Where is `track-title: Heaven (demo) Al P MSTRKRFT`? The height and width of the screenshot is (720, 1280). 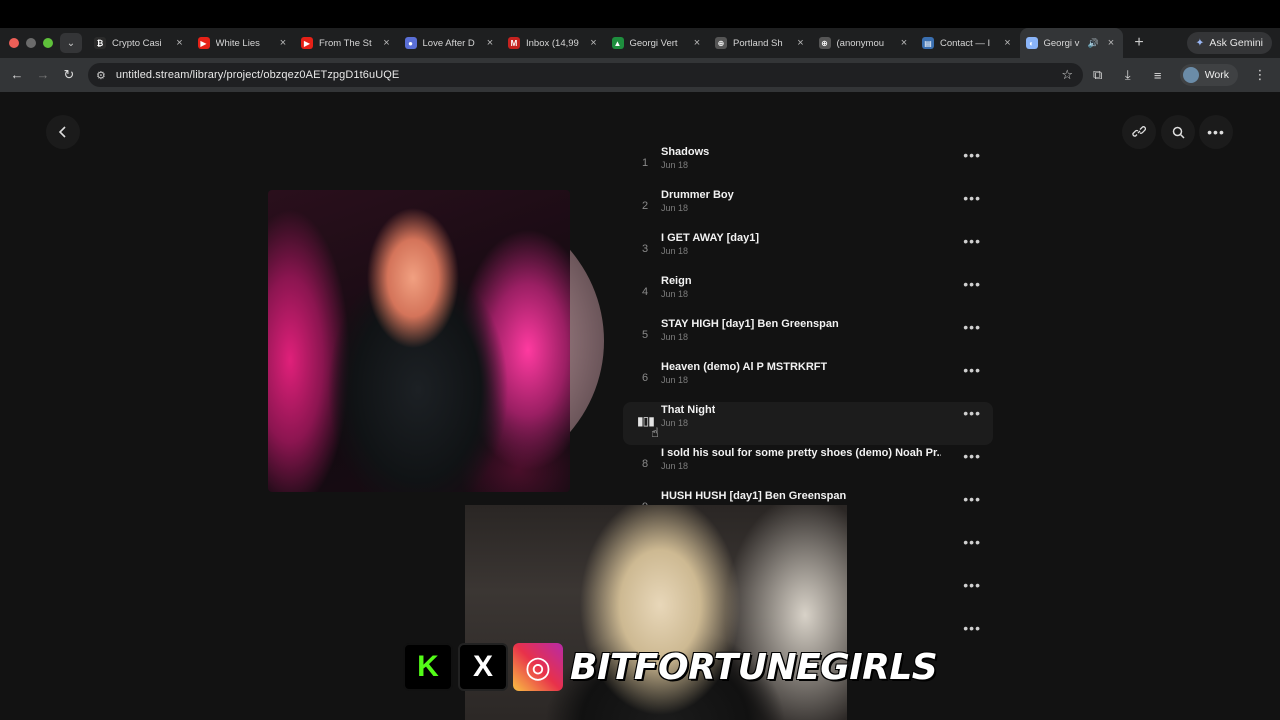
track-title: Heaven (demo) Al P MSTRKRFT is located at coordinates (744, 367).